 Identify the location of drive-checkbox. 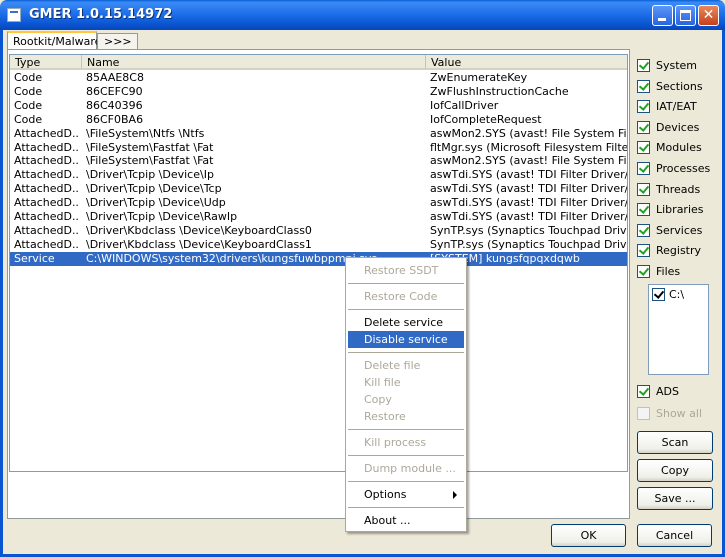
(658, 294).